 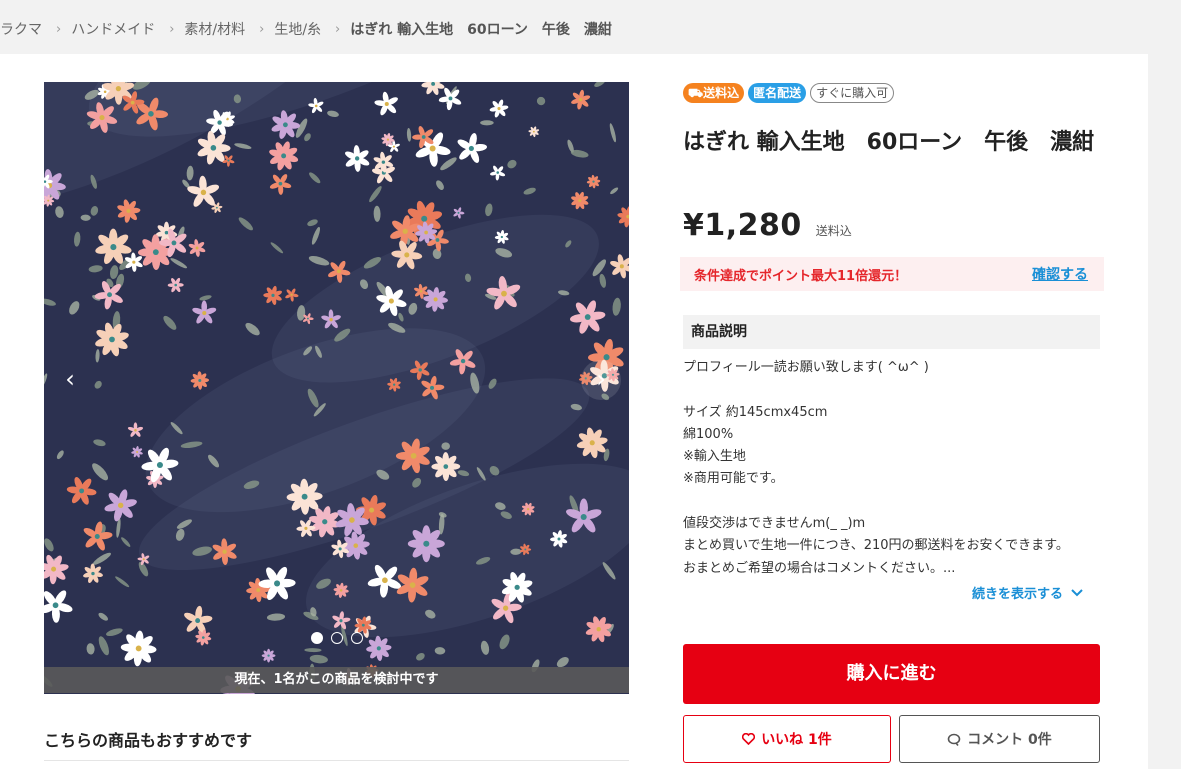 I want to click on breadcrumb-item-current: はぎれ 輸入生地 60ローン 午後 濃紺, so click(x=481, y=30).